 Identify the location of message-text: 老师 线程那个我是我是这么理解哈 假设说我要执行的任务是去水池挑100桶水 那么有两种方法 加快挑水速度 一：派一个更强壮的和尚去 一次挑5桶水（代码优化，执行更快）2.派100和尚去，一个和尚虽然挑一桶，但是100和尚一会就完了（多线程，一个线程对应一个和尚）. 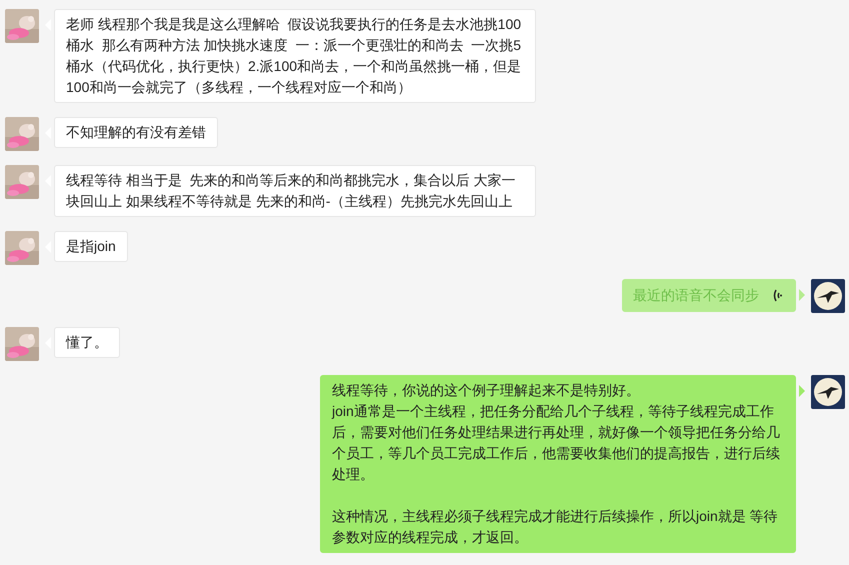
(294, 56).